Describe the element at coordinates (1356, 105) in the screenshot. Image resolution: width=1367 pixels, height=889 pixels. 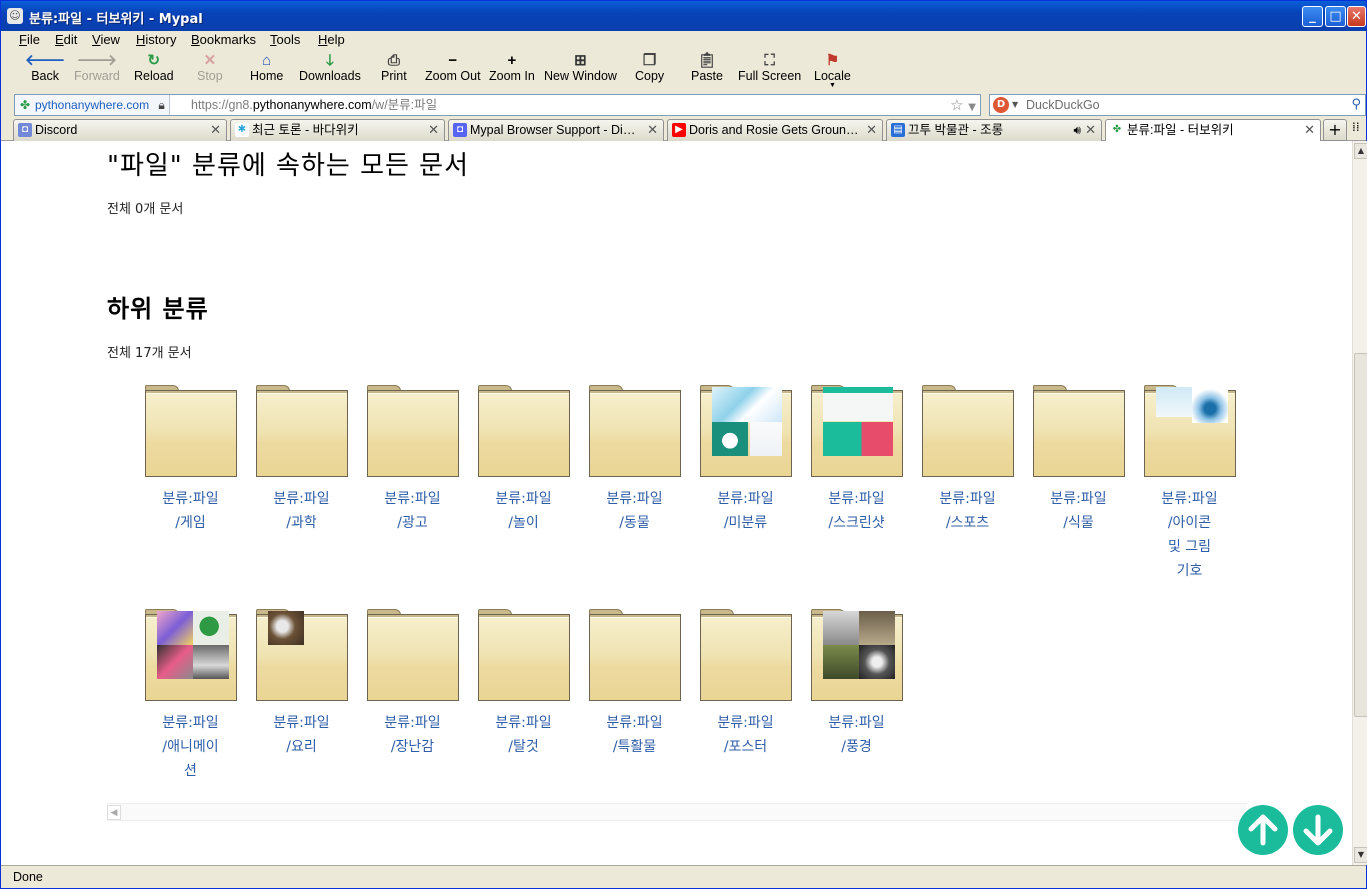
I see `search-icon: ⚲` at that location.